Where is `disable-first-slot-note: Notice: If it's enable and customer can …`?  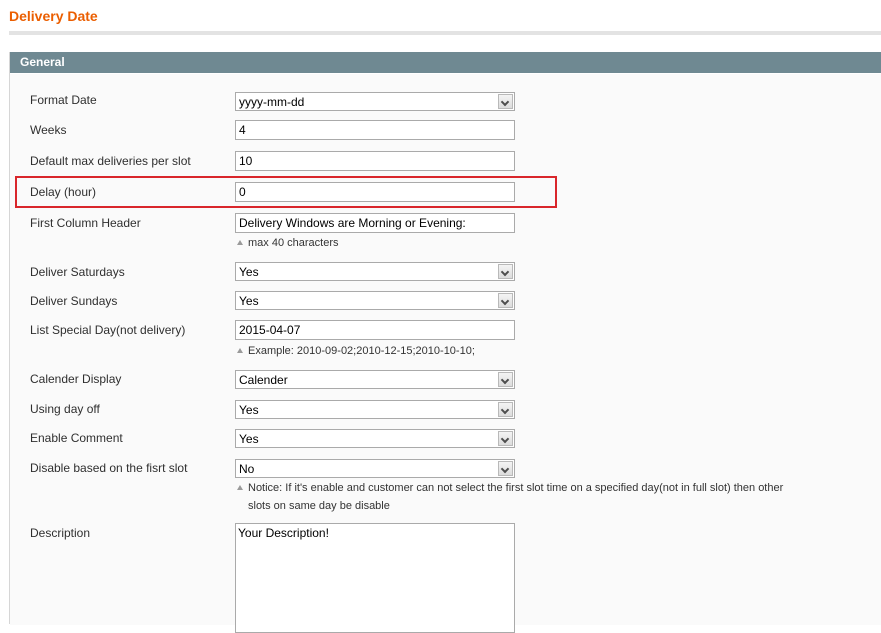
disable-first-slot-note: Notice: If it's enable and customer can … is located at coordinates (521, 497).